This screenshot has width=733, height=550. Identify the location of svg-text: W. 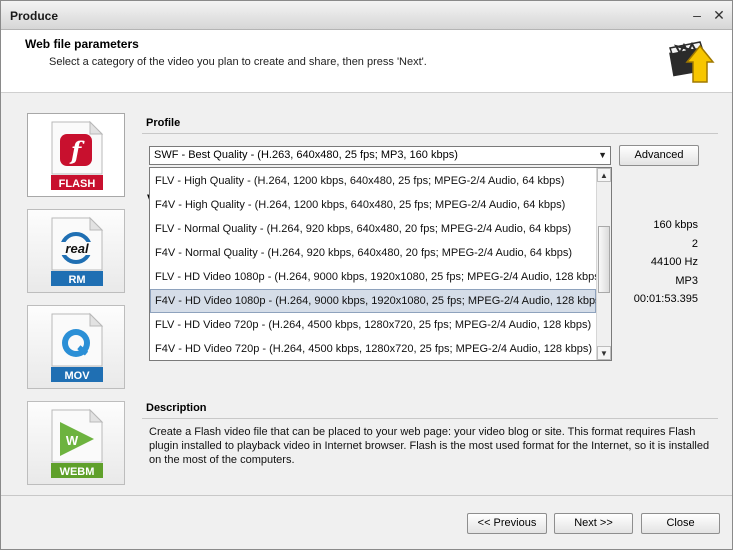
(72, 440).